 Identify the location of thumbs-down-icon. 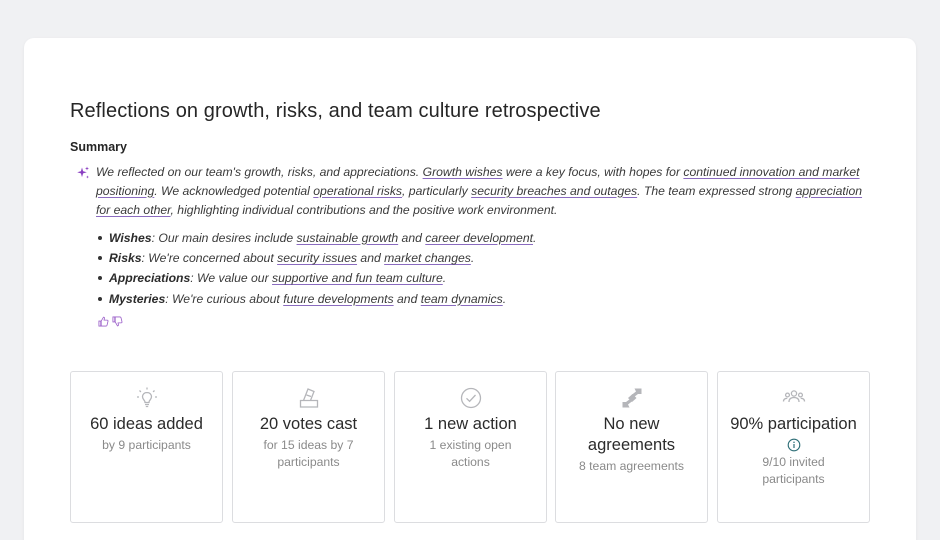
(117, 321).